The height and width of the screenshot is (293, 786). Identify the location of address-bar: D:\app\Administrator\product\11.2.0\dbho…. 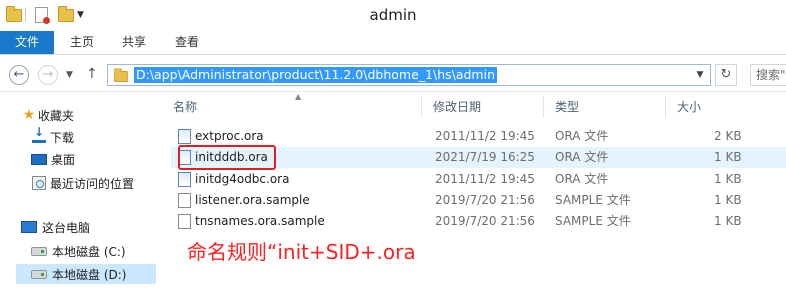
(409, 75).